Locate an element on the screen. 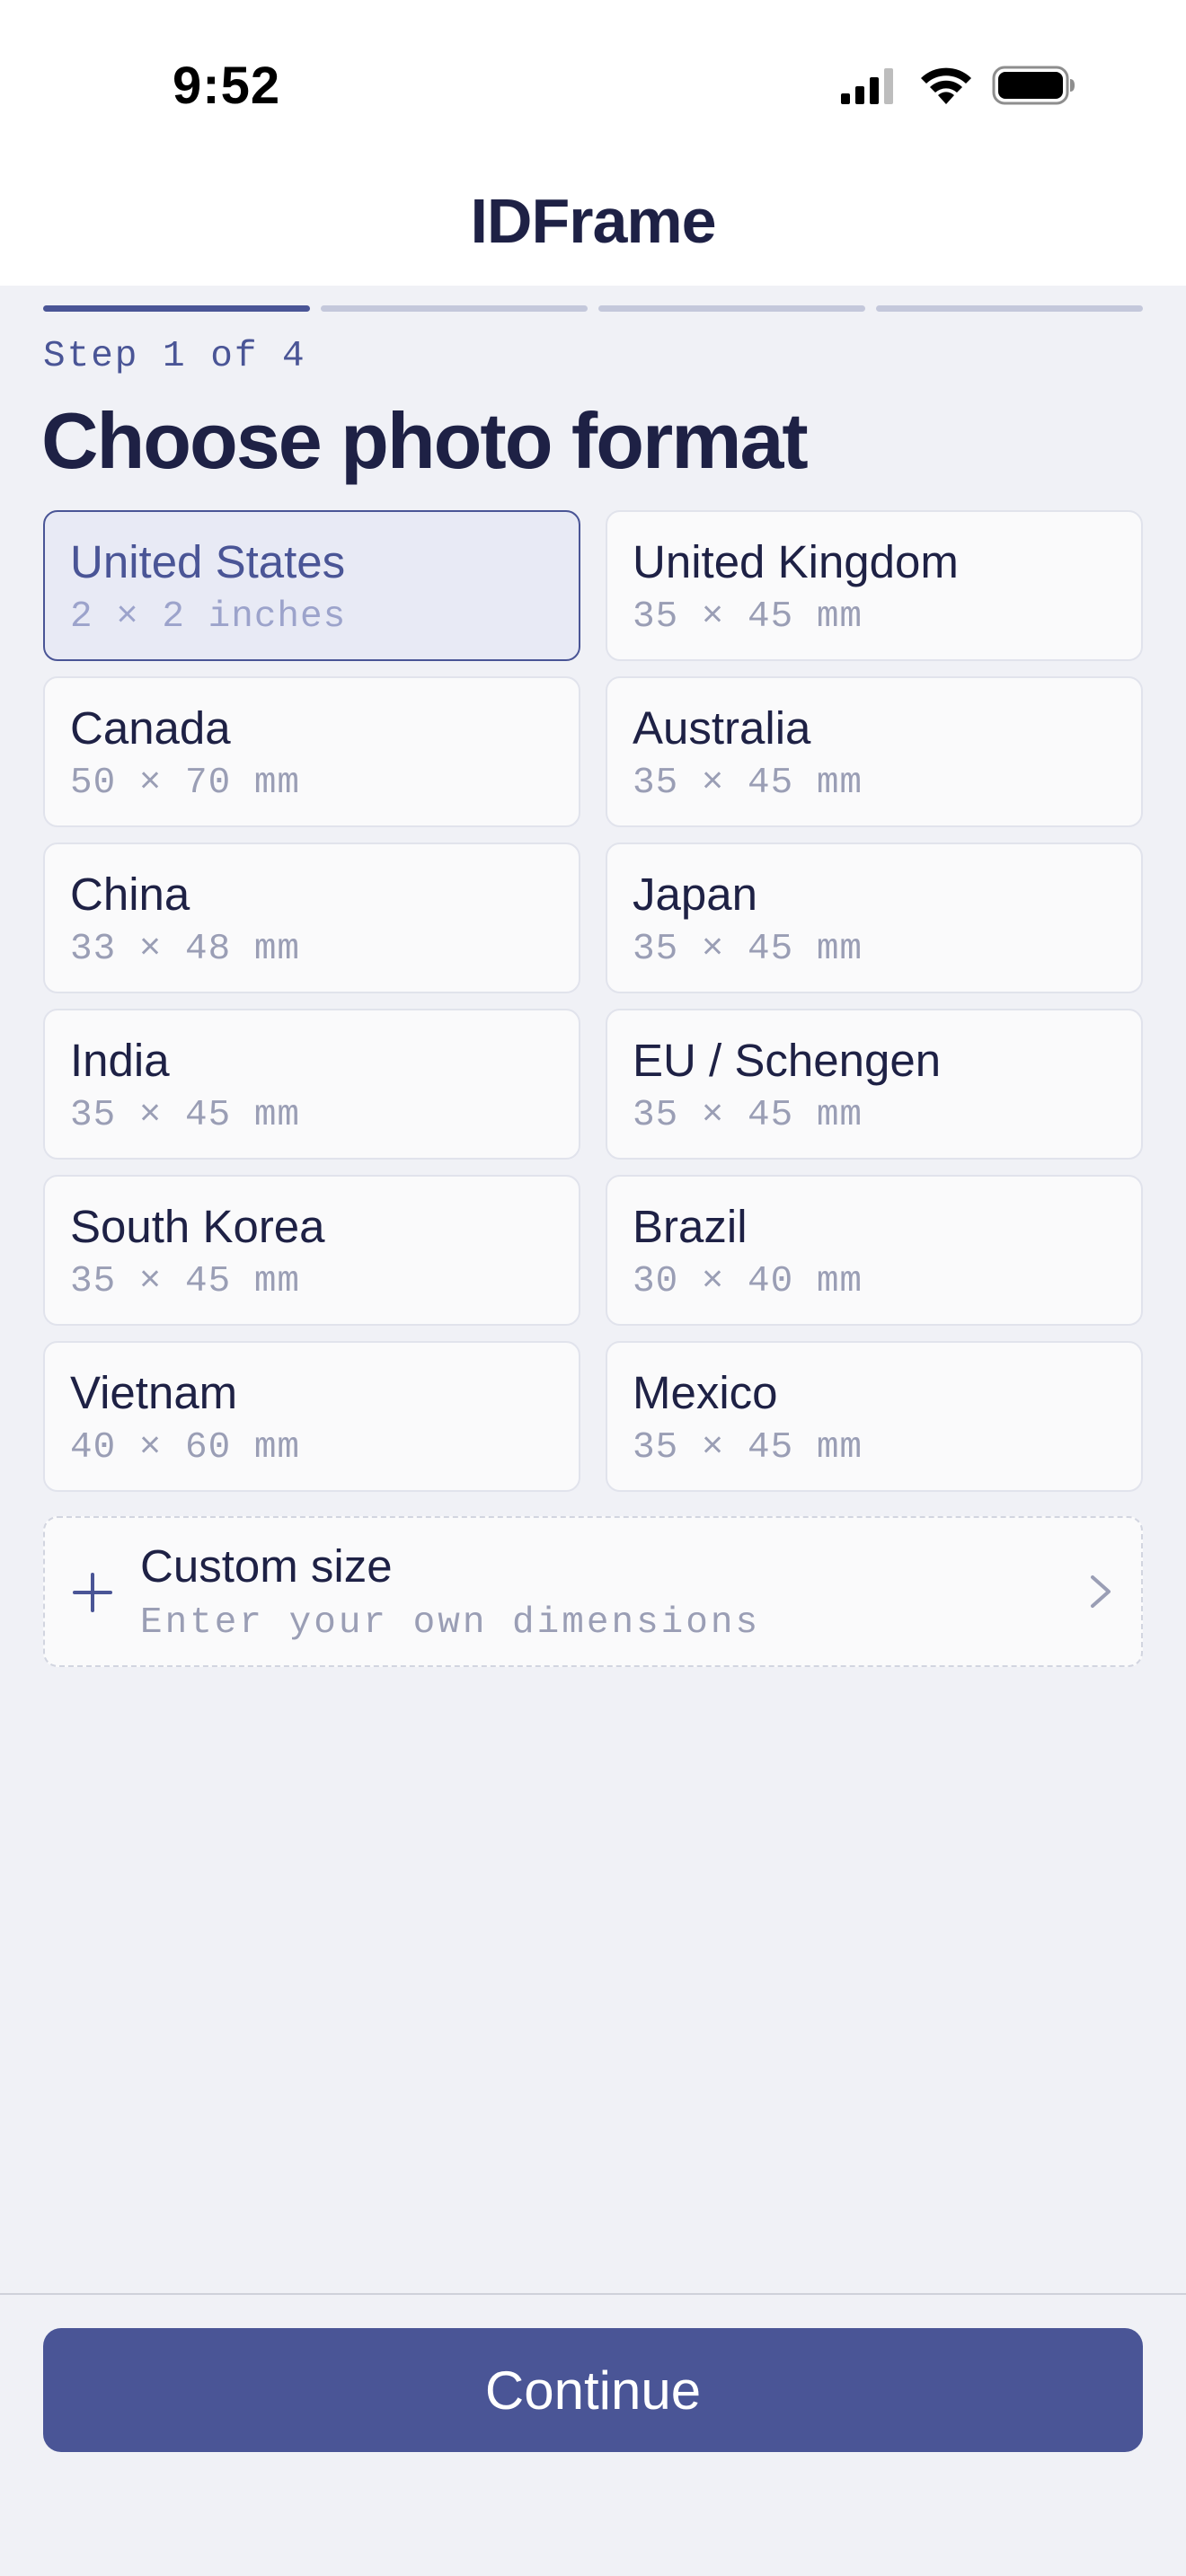  format-size: 50 × 70 mm is located at coordinates (185, 783).